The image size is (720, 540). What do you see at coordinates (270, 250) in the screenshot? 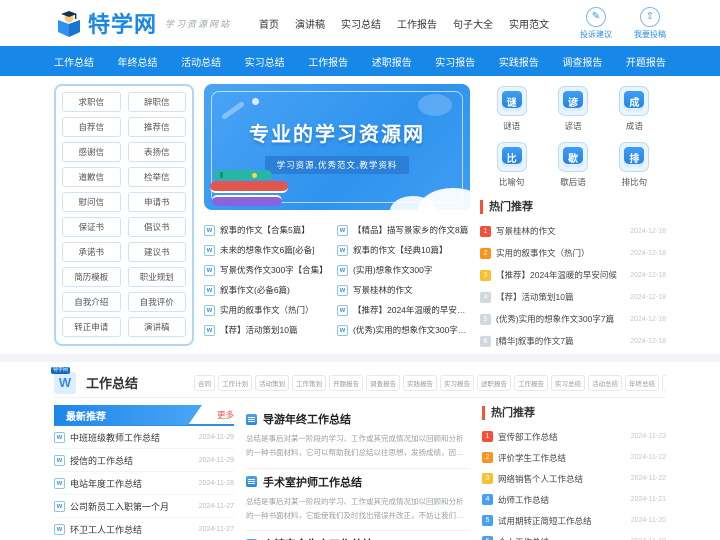
I see `article-link: w 未来的想象作文6篇[必备]` at bounding box center [270, 250].